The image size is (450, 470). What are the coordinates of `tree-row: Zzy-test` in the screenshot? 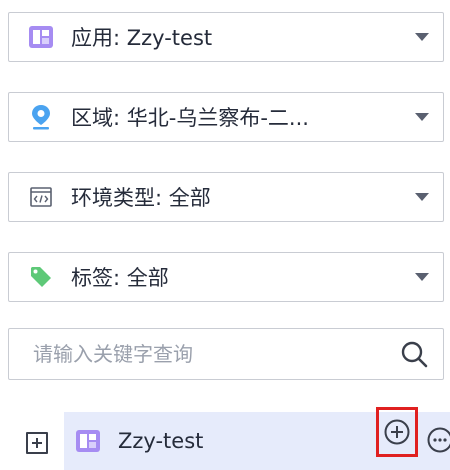 It's located at (225, 438).